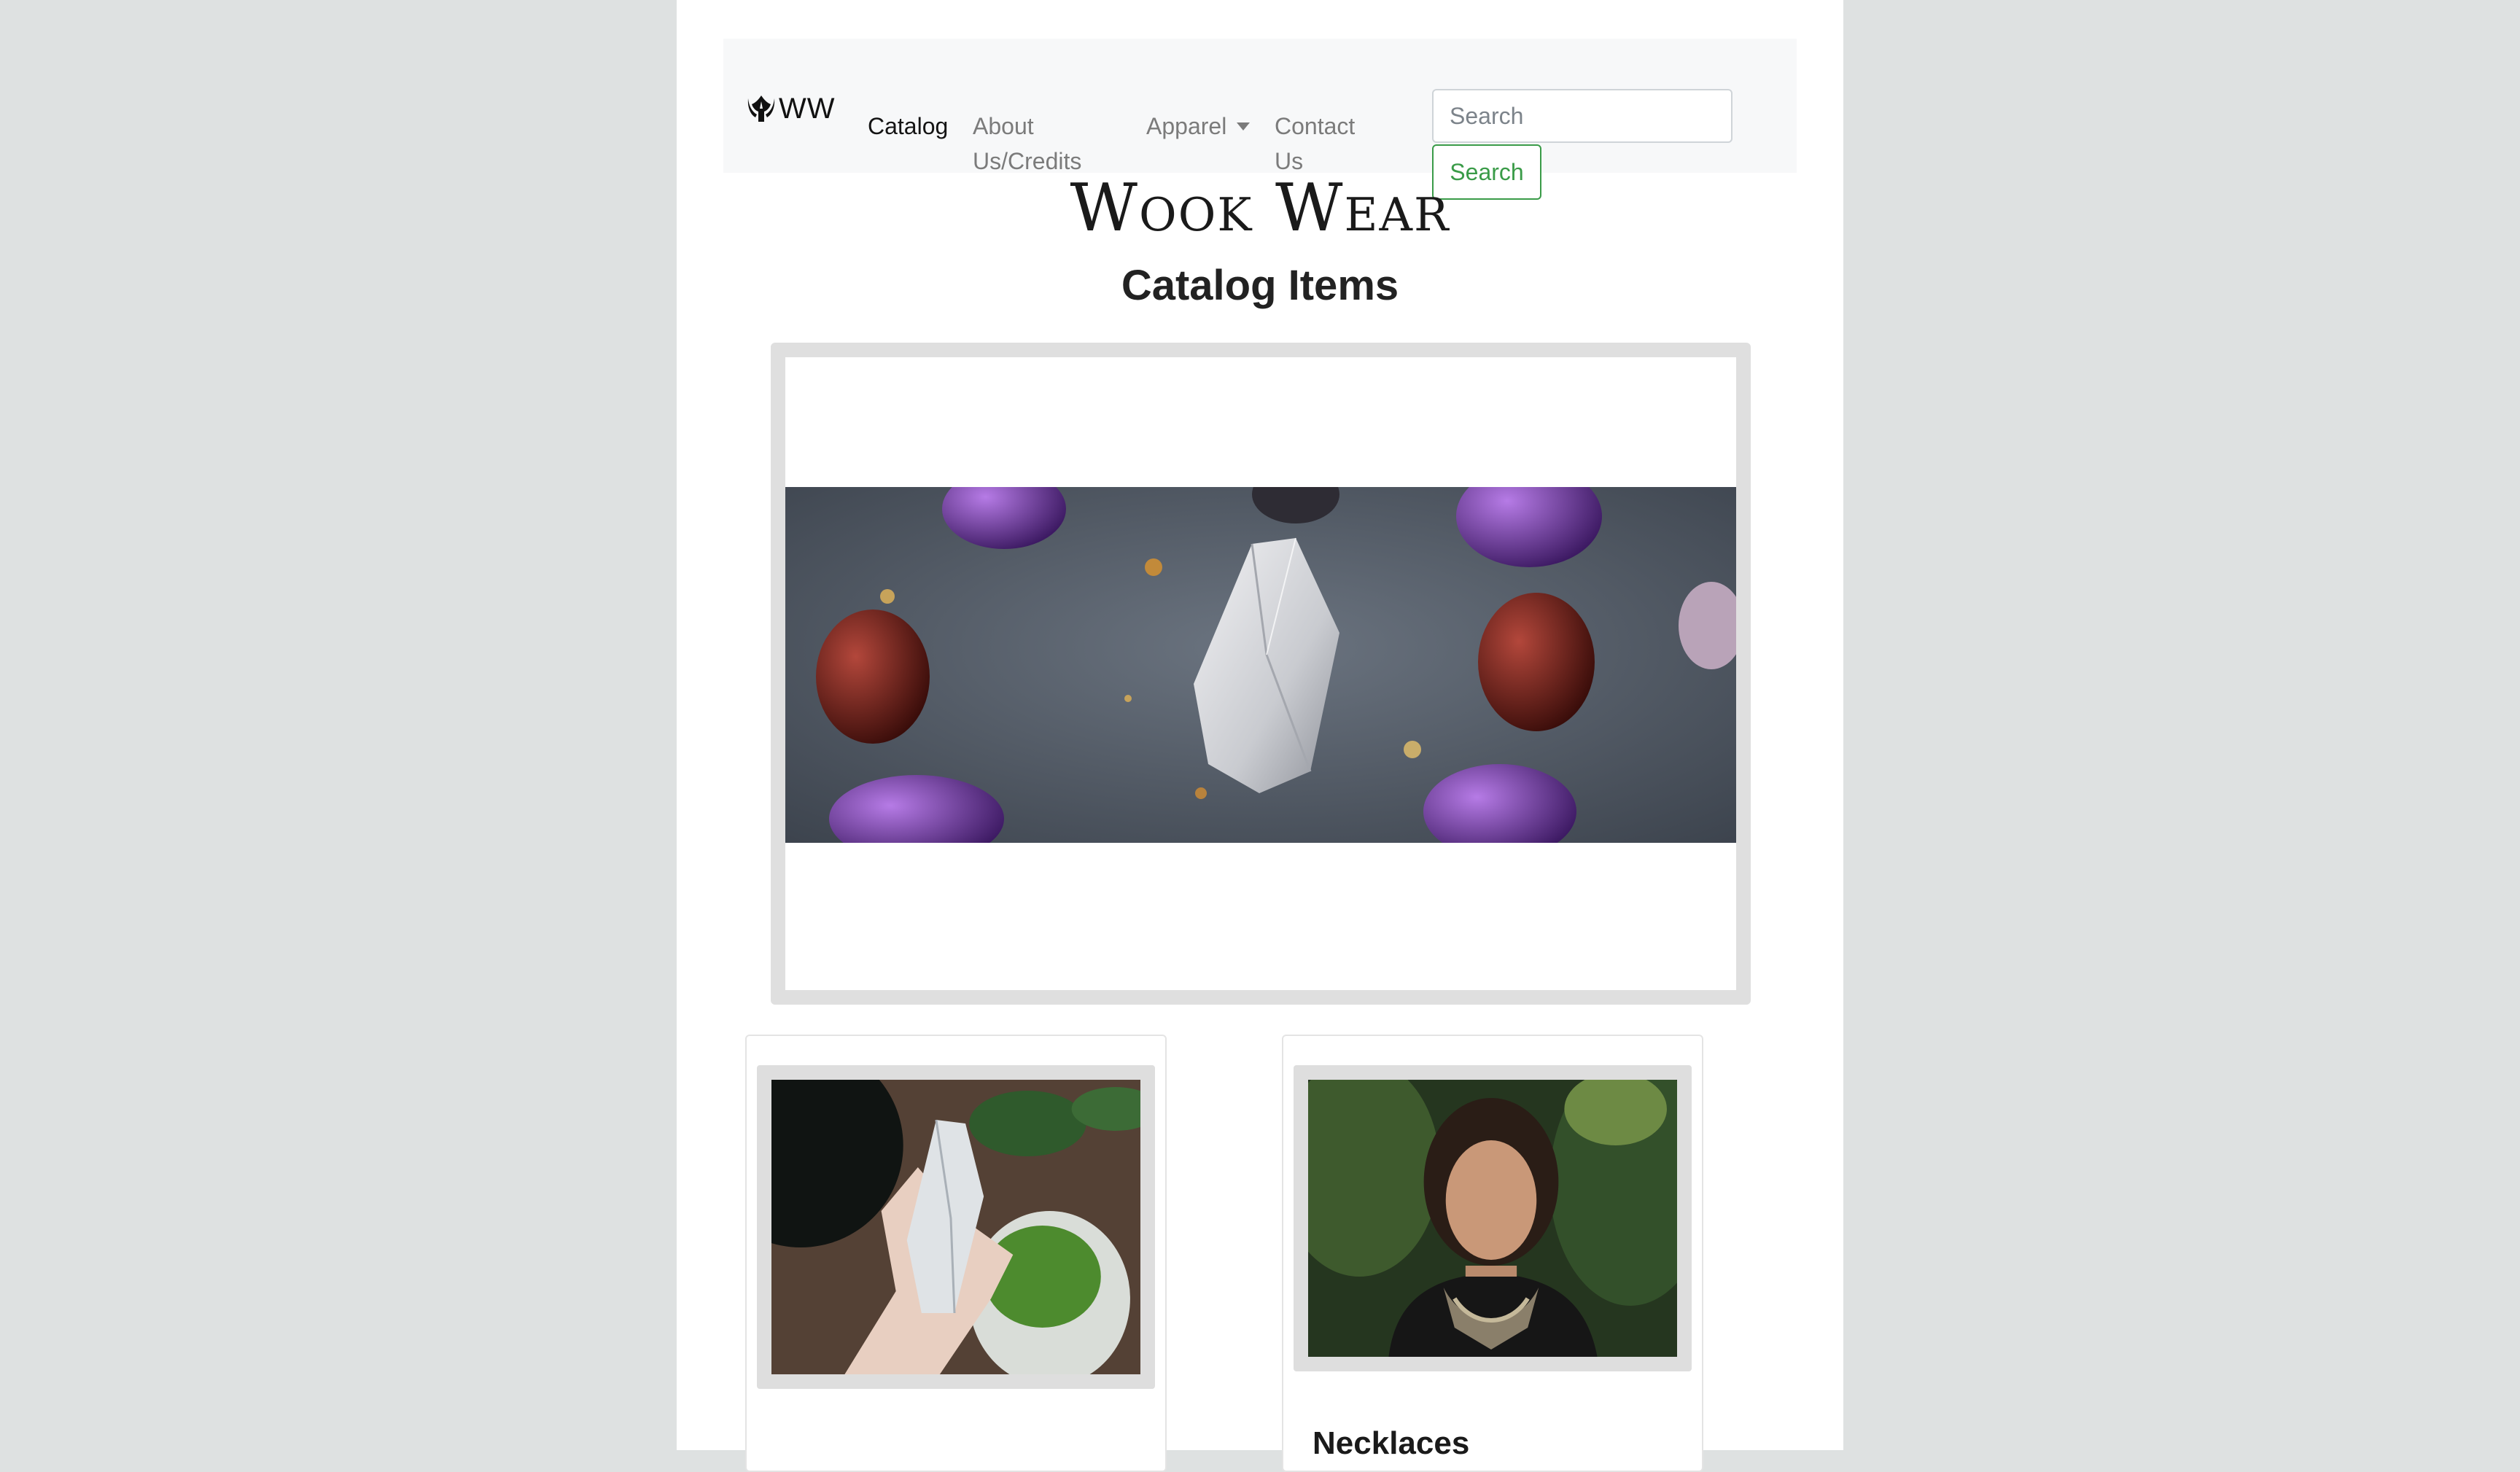  I want to click on woman-wearing-necklace-image, so click(1492, 1218).